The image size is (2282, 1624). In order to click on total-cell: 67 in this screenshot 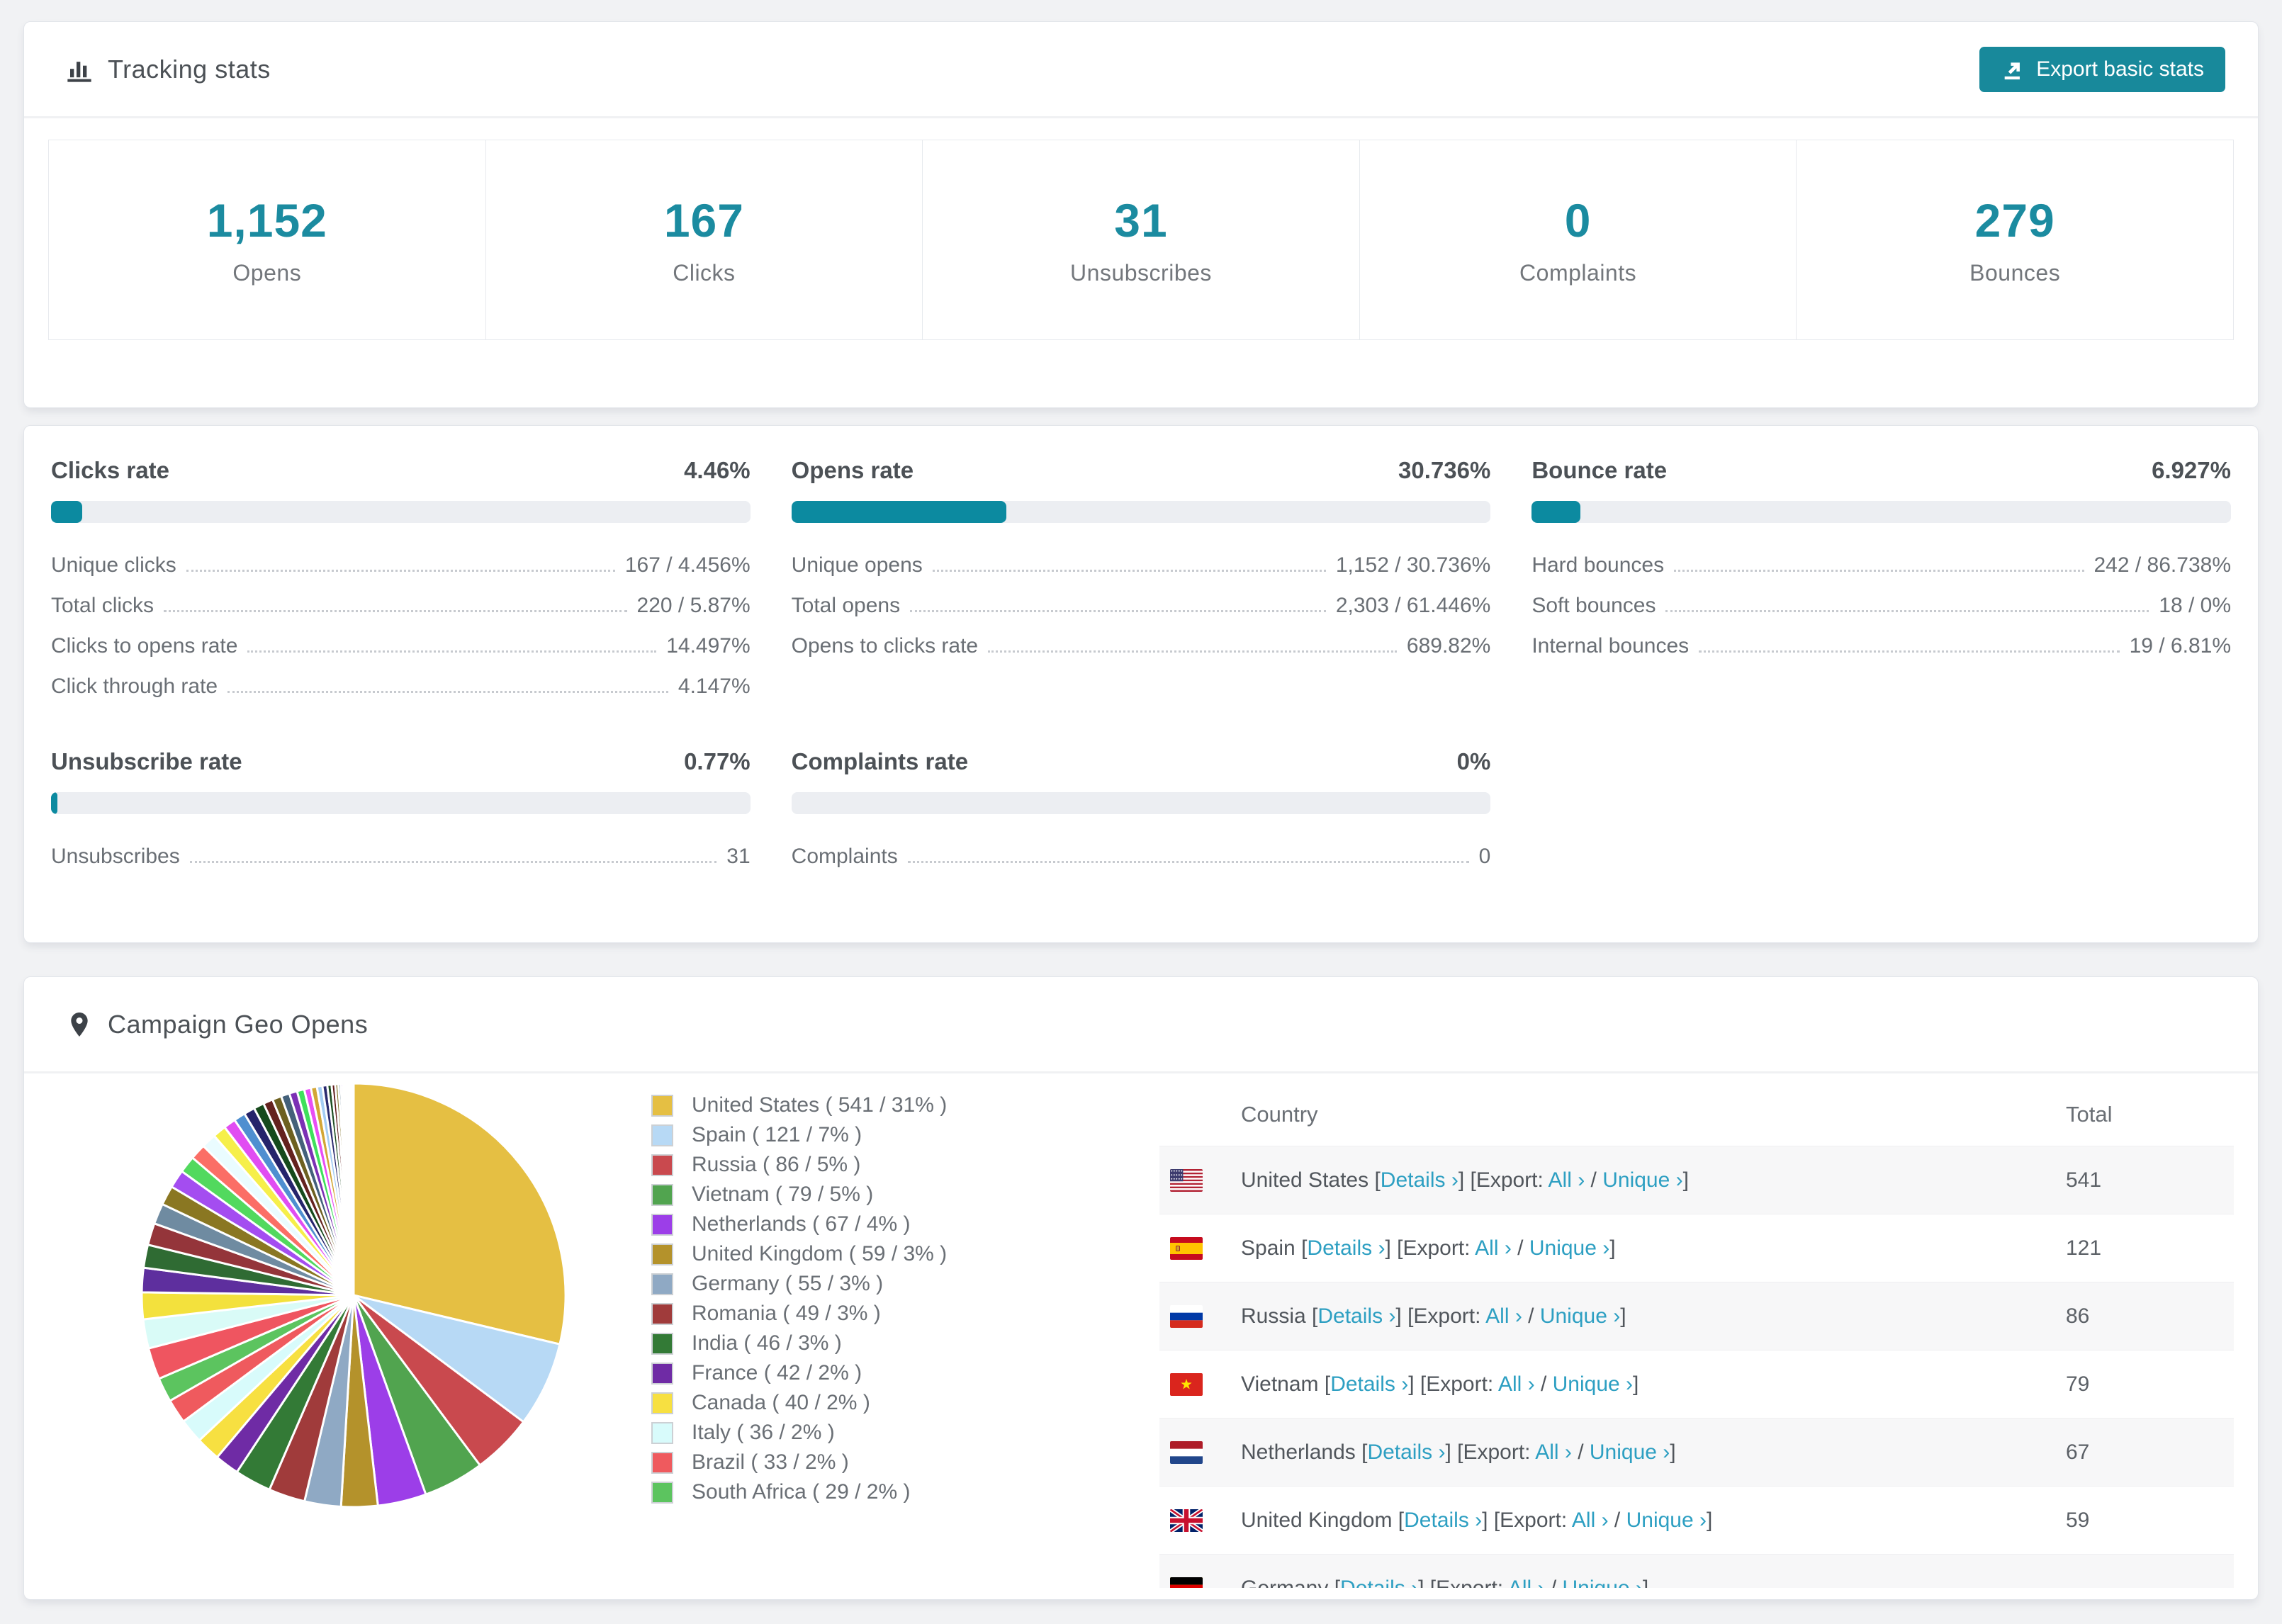, I will do `click(2078, 1452)`.